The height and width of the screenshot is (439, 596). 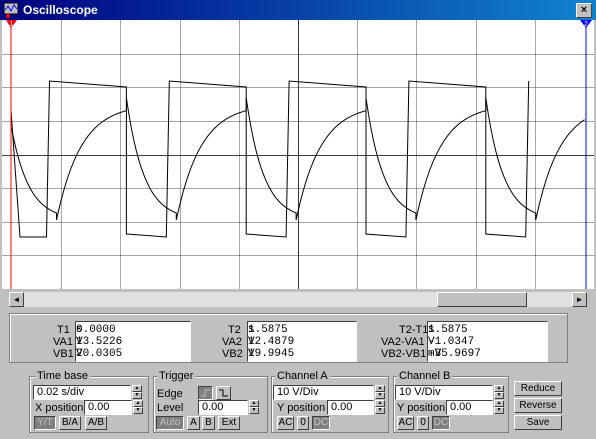 What do you see at coordinates (421, 408) in the screenshot?
I see `channel-b-ypos-label: Y position` at bounding box center [421, 408].